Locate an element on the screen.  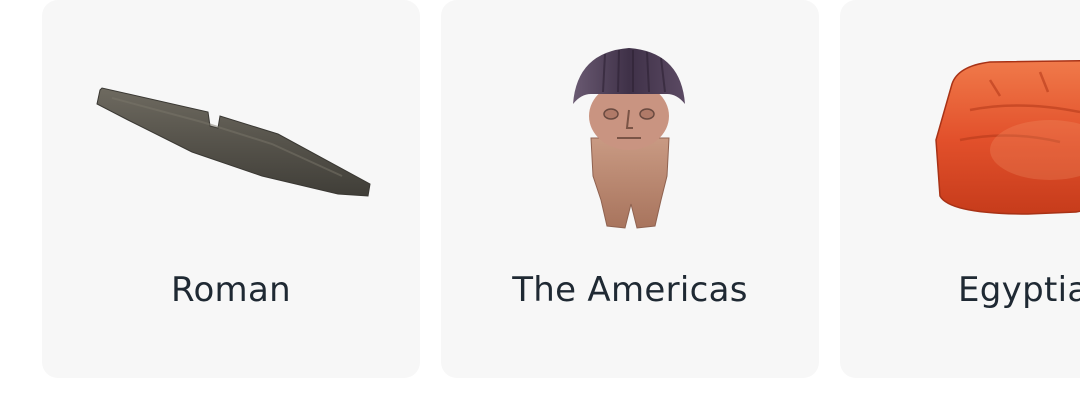
clay-figurine-image is located at coordinates (629, 138).